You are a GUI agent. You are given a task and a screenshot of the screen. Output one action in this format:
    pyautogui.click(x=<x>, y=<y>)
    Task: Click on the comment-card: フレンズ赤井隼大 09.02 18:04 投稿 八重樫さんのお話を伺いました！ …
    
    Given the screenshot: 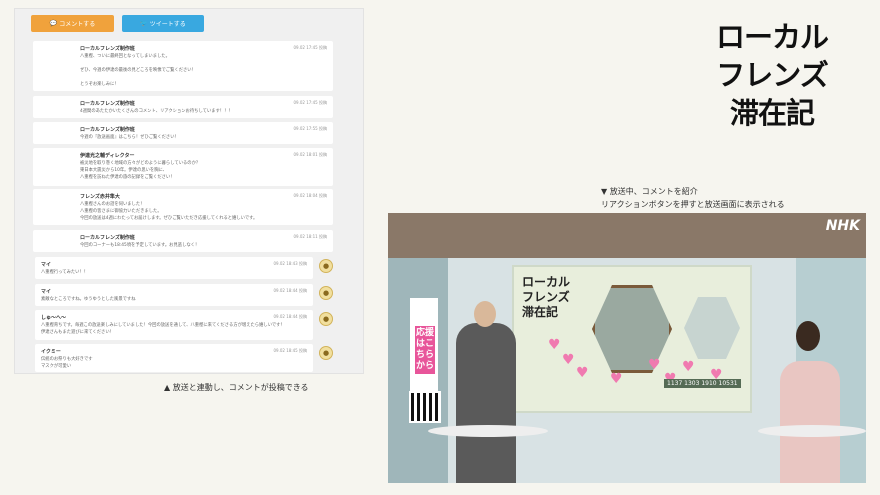 What is the action you would take?
    pyautogui.click(x=183, y=207)
    